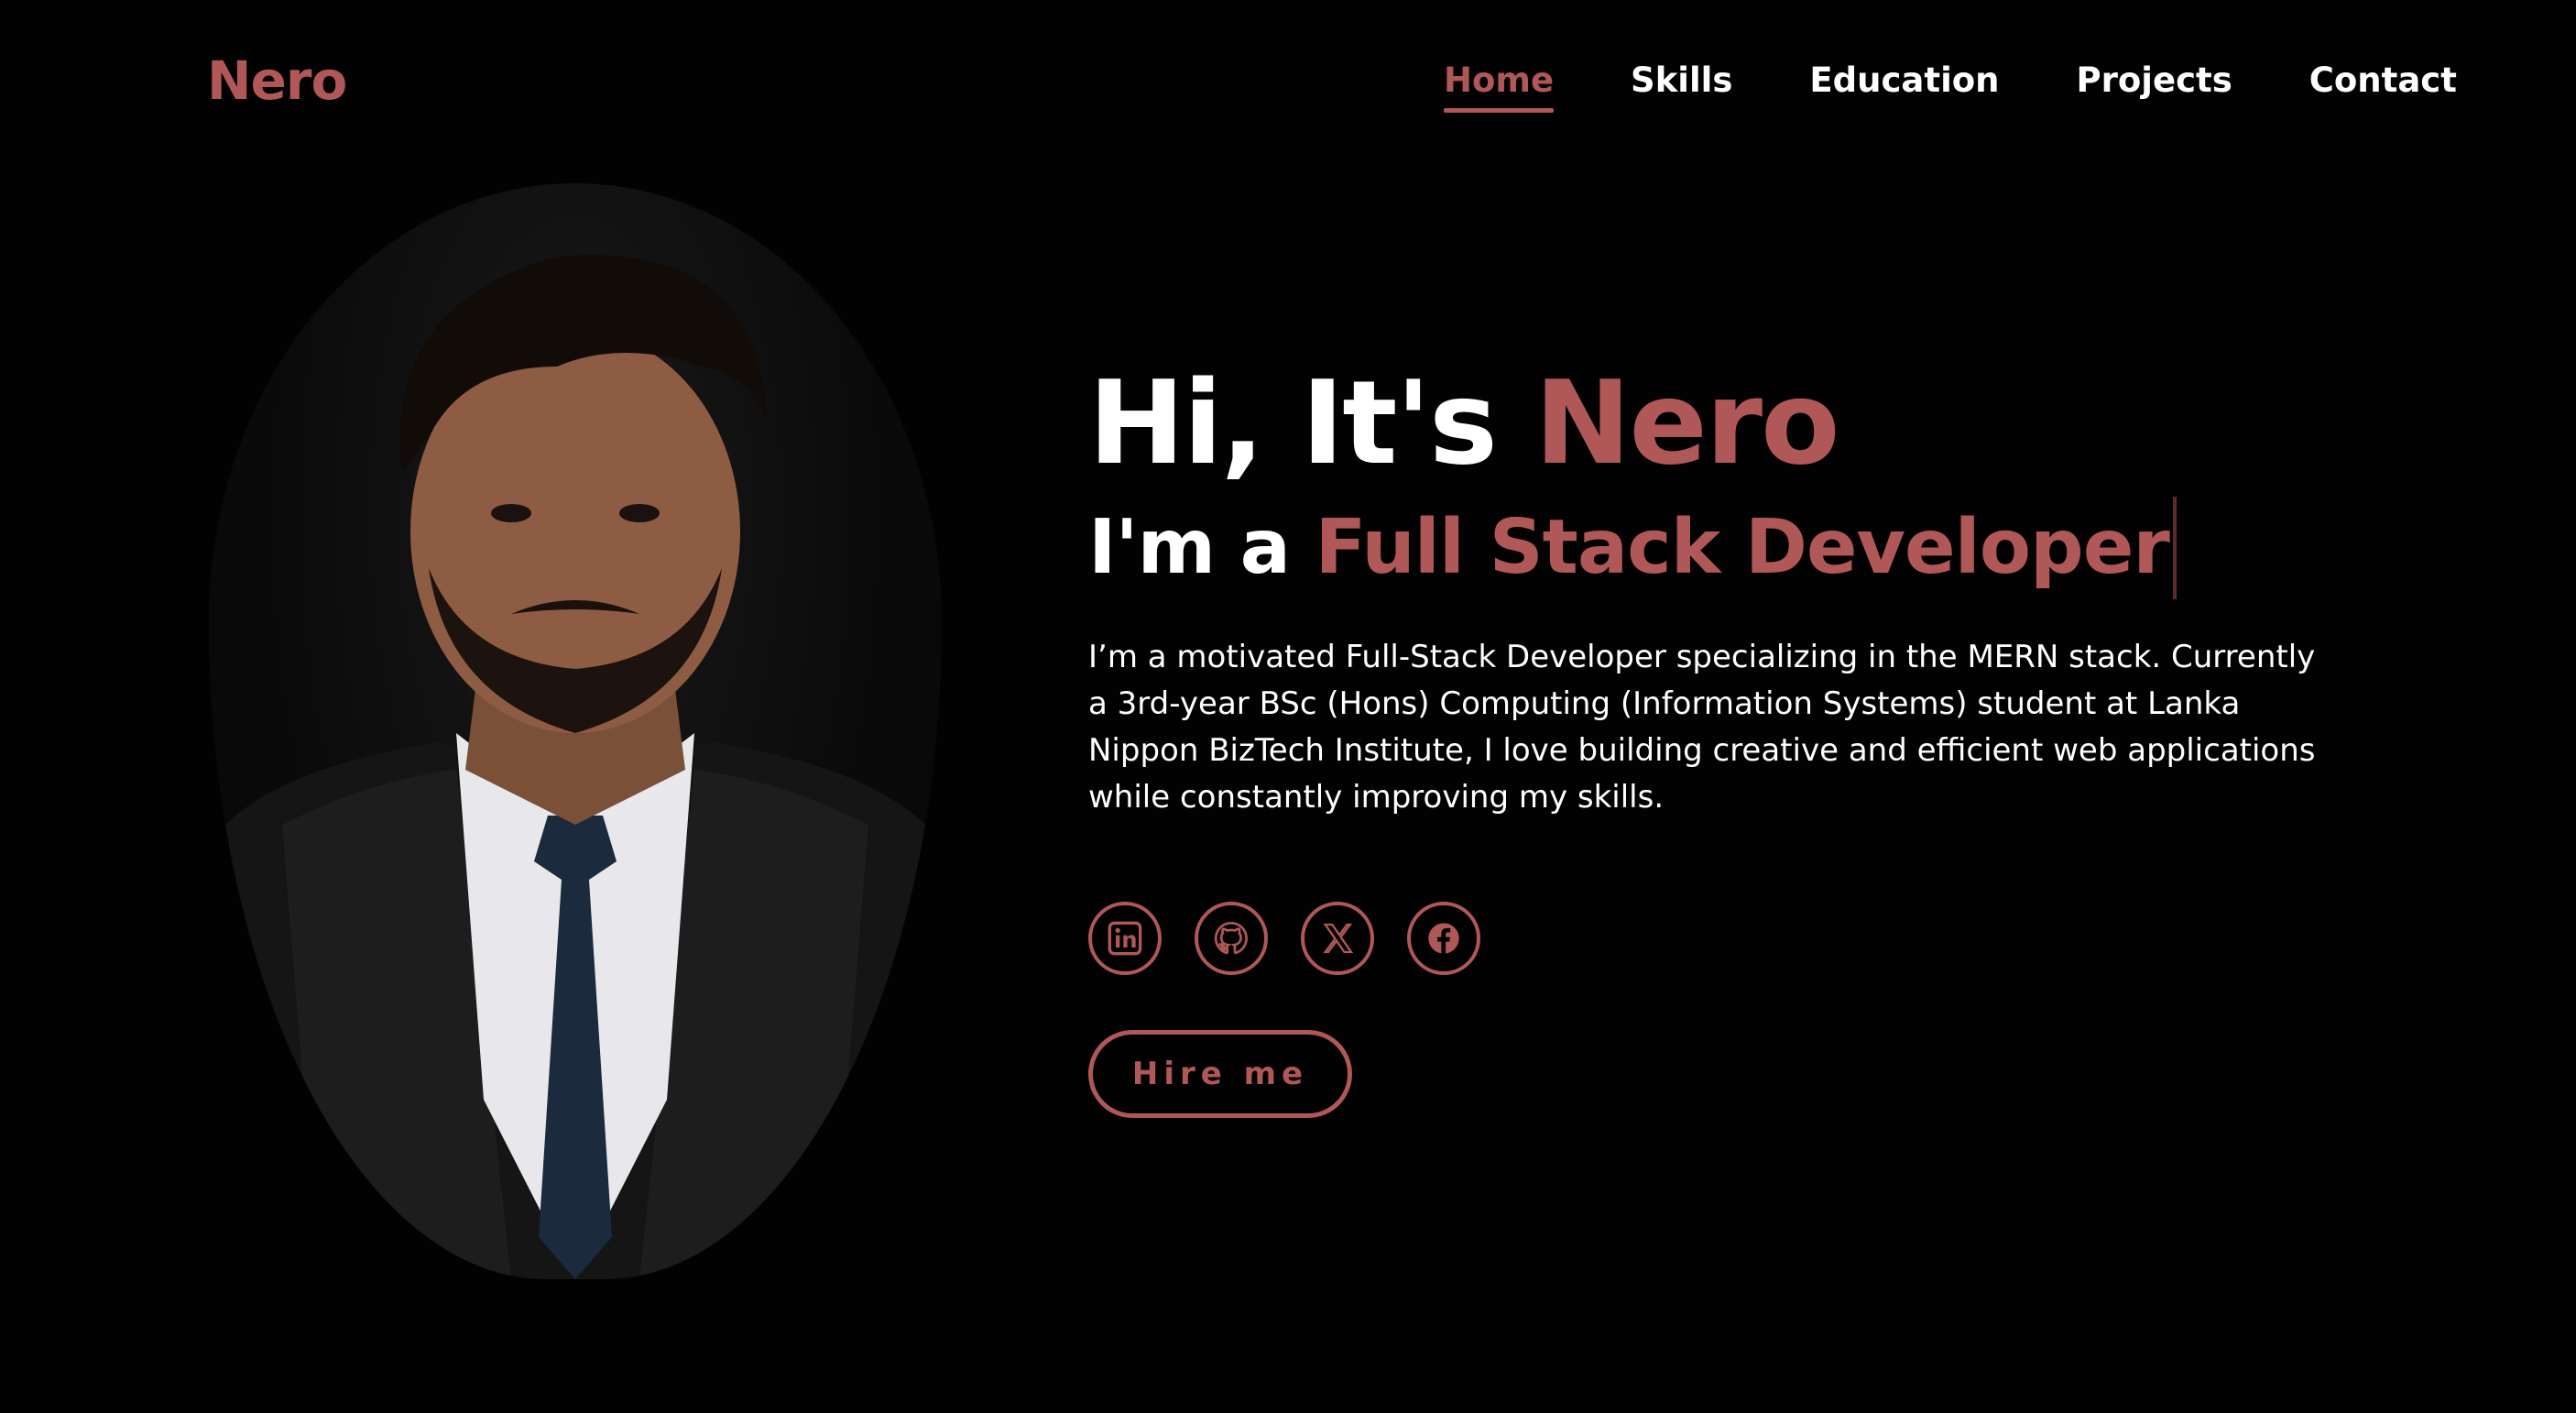  I want to click on main-nav: Home Skills Education Projects Contact, so click(1951, 86).